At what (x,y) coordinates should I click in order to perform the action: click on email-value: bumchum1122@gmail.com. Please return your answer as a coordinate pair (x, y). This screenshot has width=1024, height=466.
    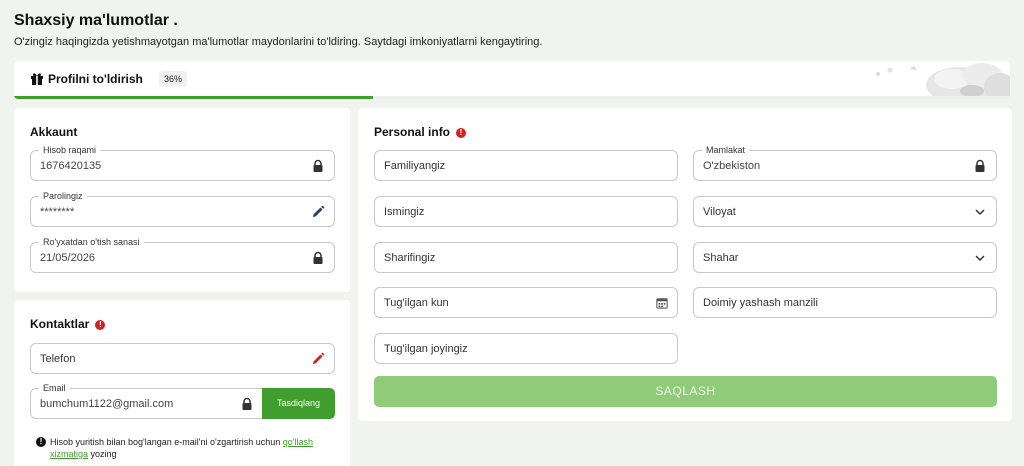
    Looking at the image, I should click on (107, 404).